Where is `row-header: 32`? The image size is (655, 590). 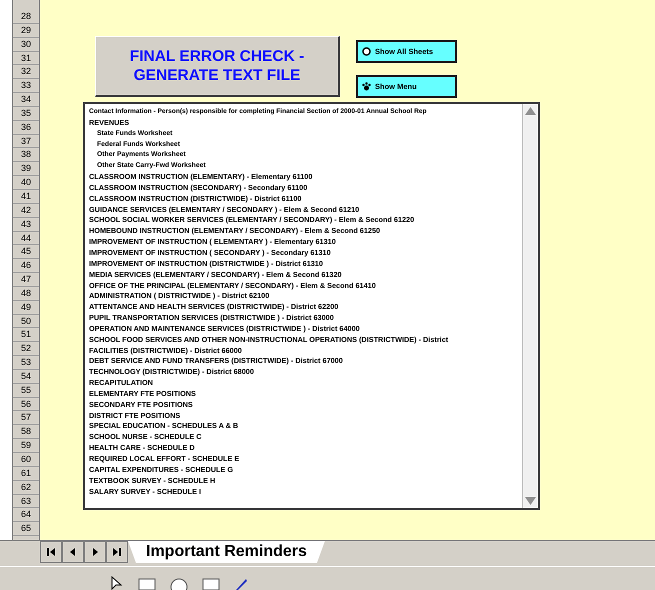 row-header: 32 is located at coordinates (26, 72).